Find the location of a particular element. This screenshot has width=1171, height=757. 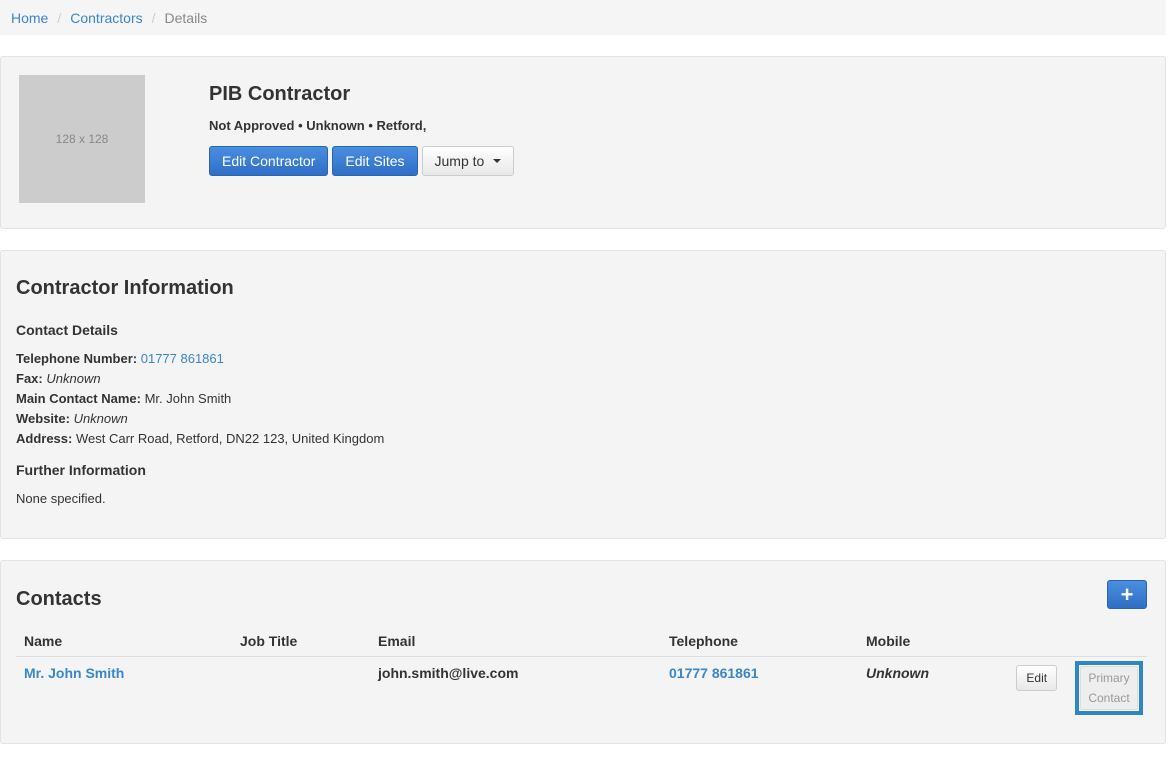

contact-name-link: Mr. John Smith is located at coordinates (74, 673).